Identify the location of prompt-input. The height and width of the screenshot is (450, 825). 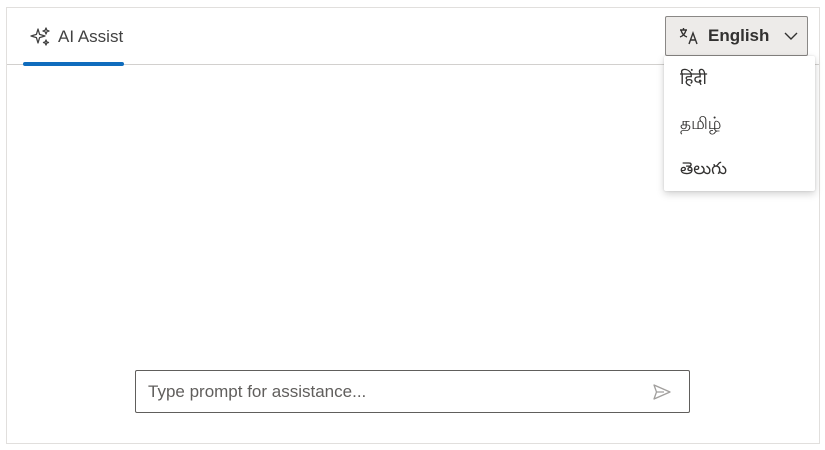
(399, 391).